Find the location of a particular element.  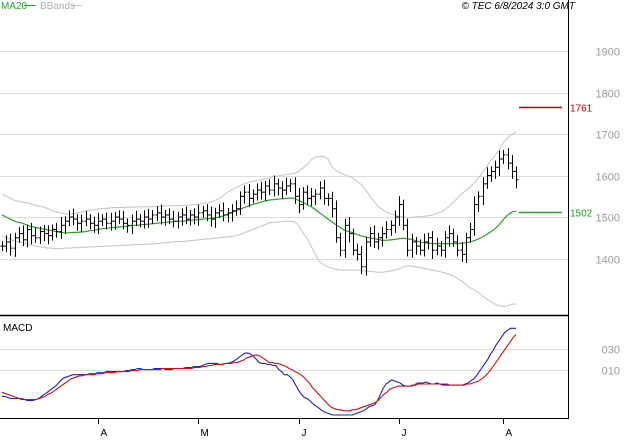

macd-panel-title: MACD is located at coordinates (17, 328).